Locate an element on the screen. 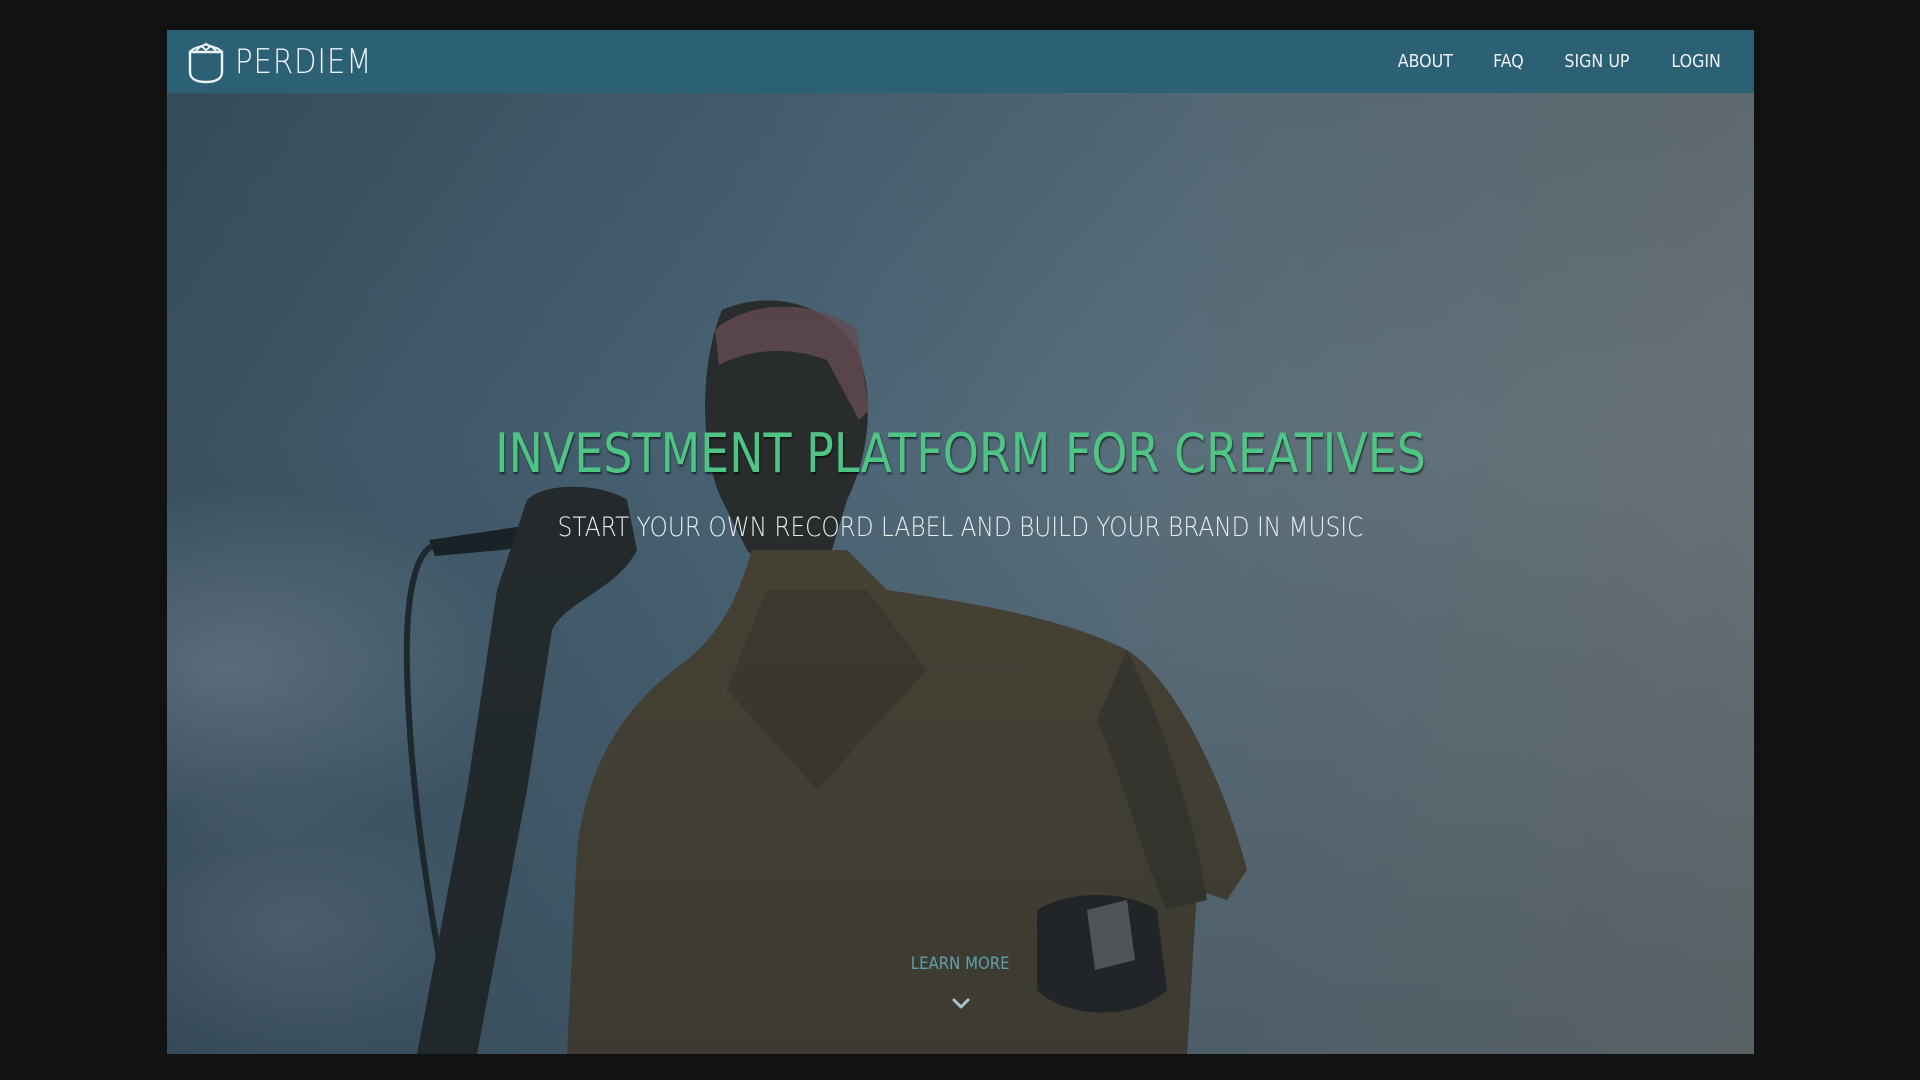 The height and width of the screenshot is (1080, 1920). nav-about-link: ABOUT is located at coordinates (1425, 61).